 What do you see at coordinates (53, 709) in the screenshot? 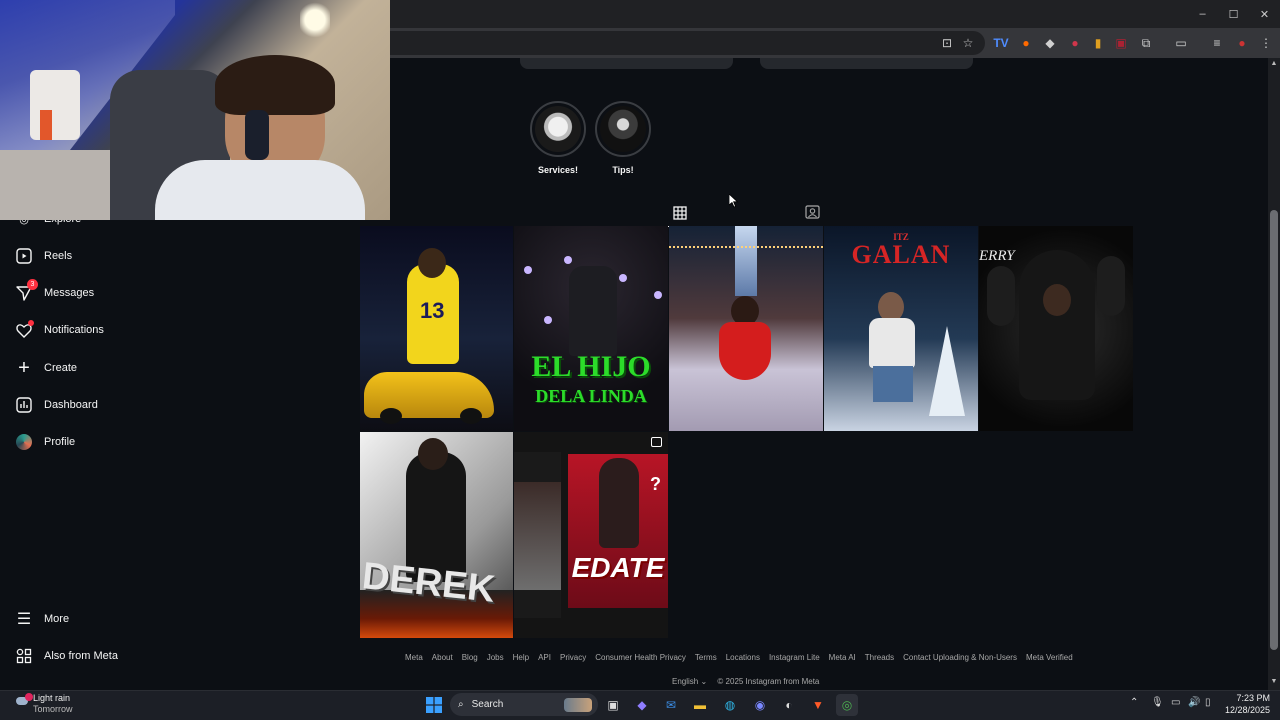
I see `weather-subtitle: Tomorrow` at bounding box center [53, 709].